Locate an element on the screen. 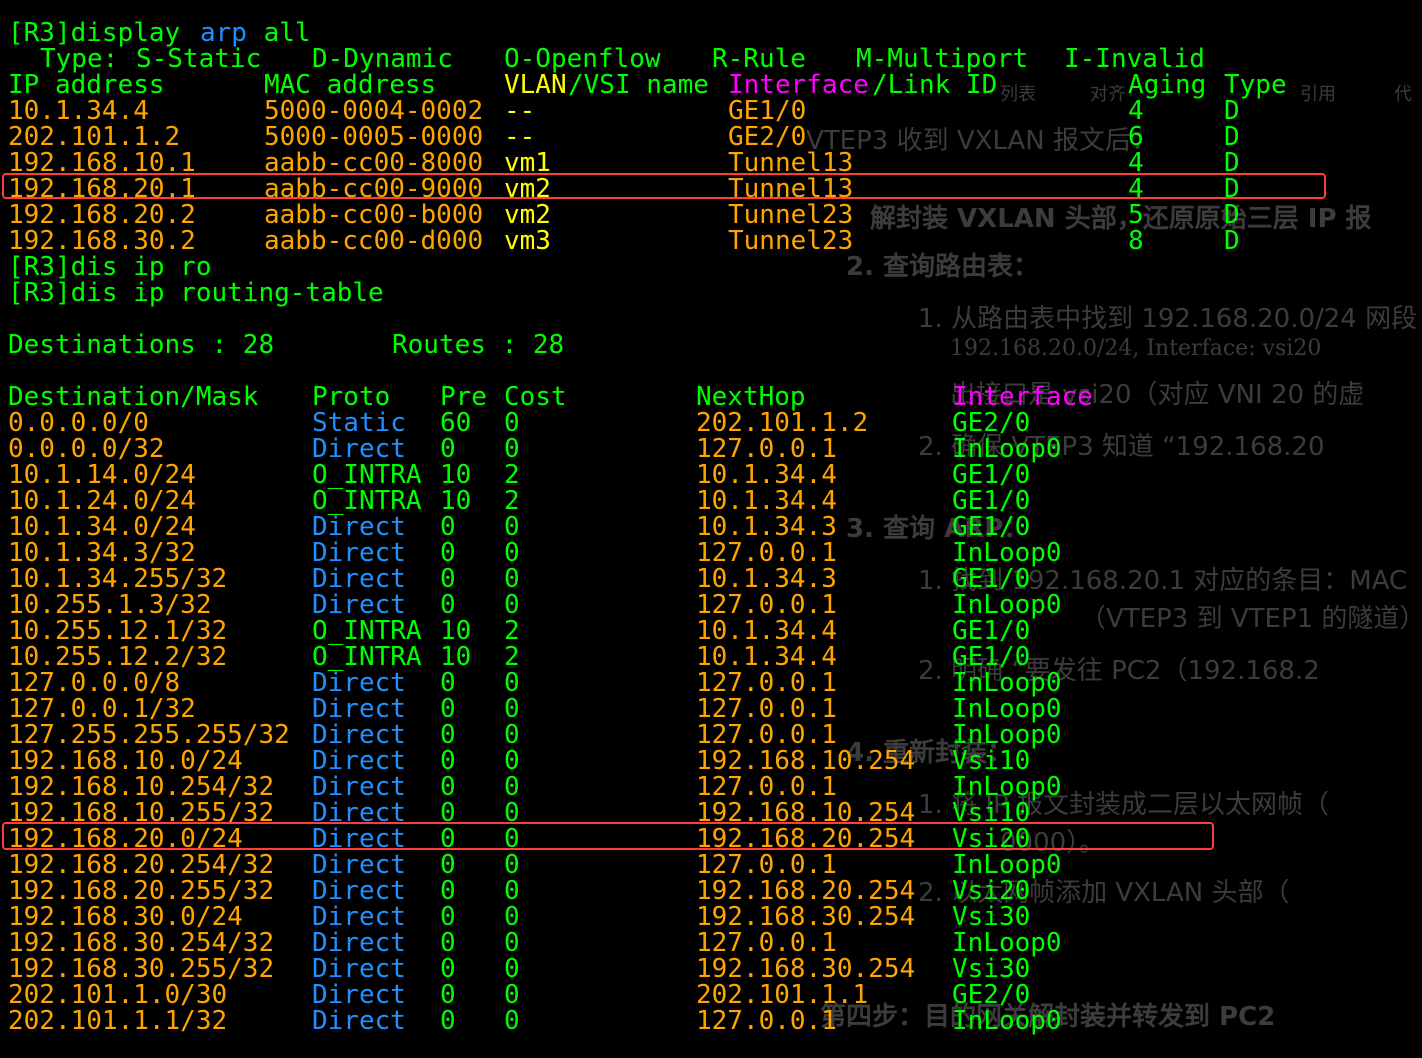 This screenshot has width=1422, height=1058. arp-aging-cell: 6 is located at coordinates (1136, 137).